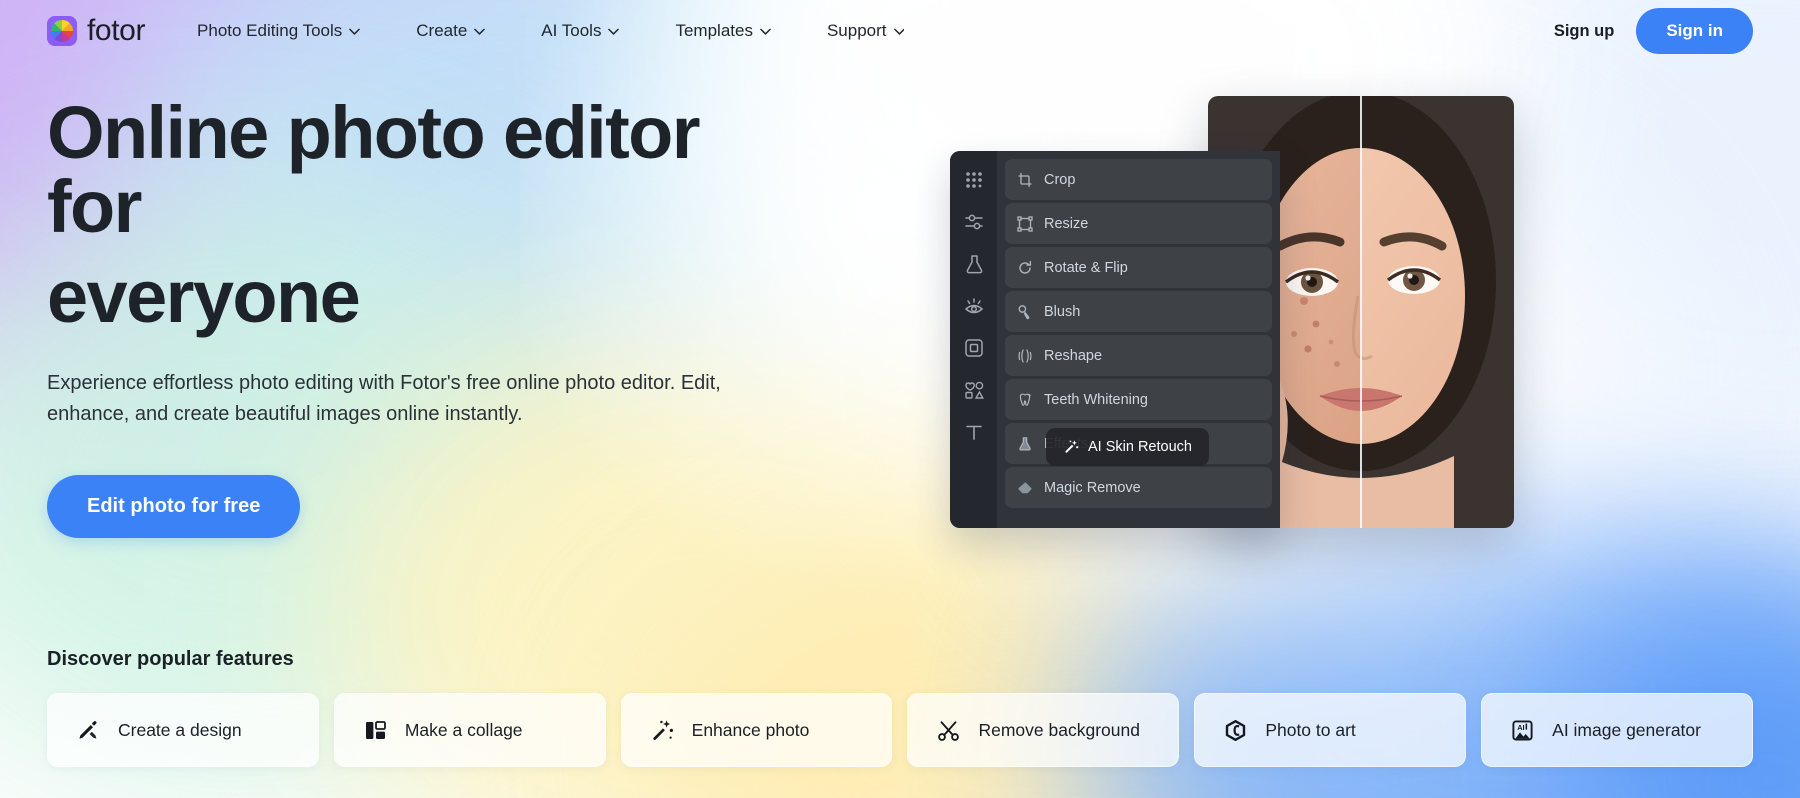  I want to click on scissors-icon, so click(948, 730).